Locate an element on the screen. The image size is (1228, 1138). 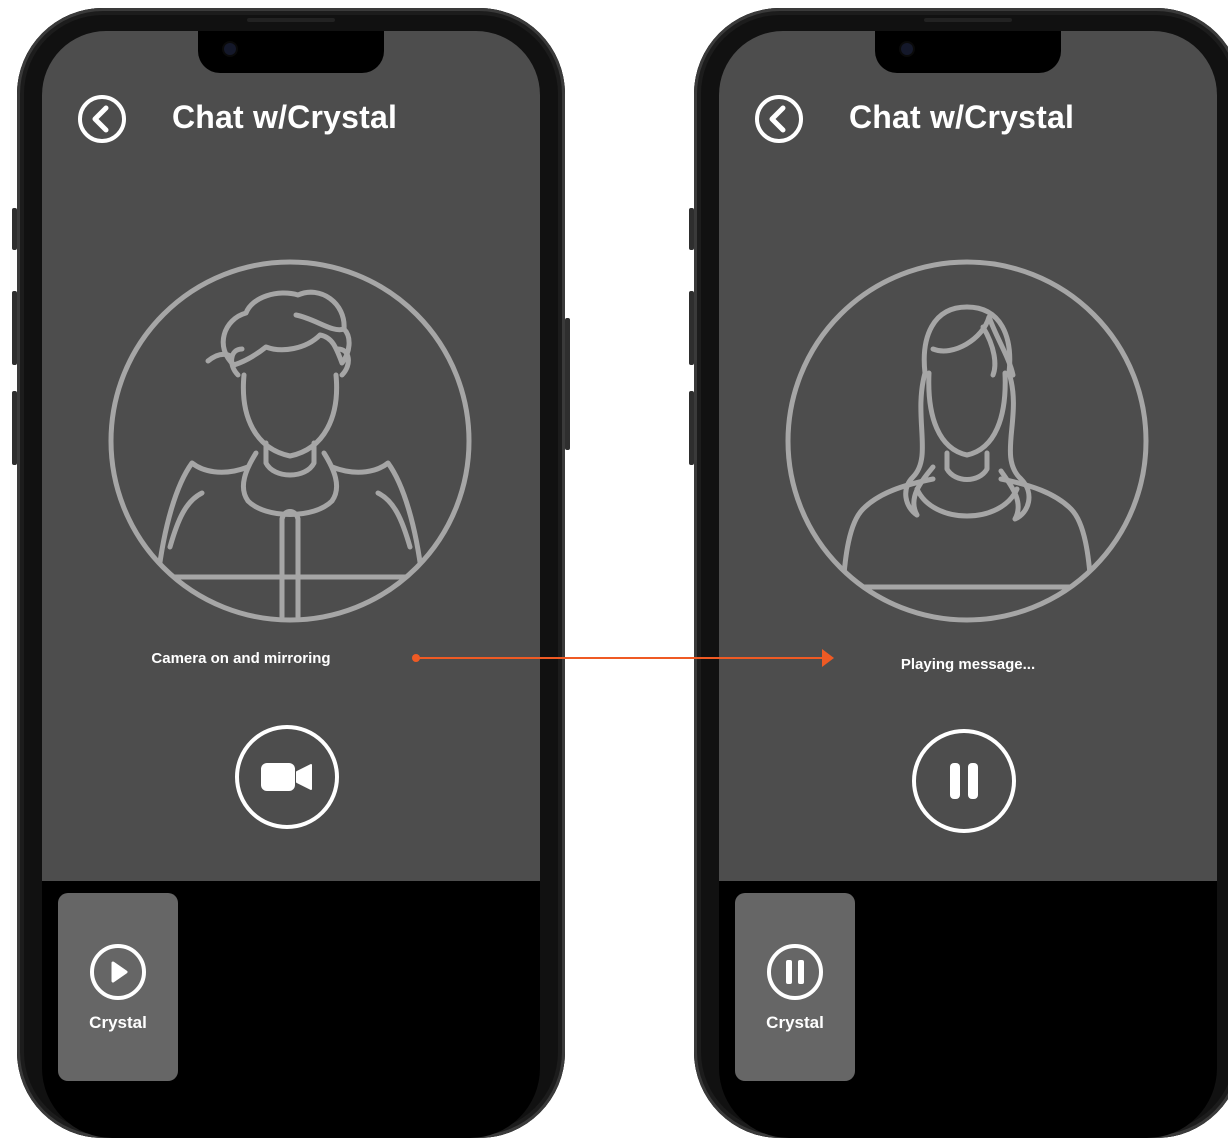
record-video-button is located at coordinates (287, 777).